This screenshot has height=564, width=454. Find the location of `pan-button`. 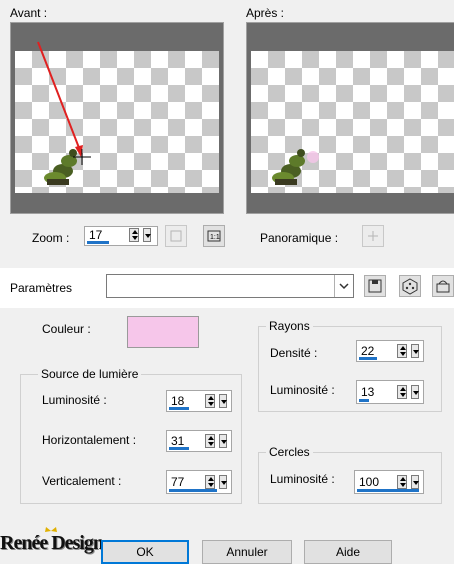

pan-button is located at coordinates (373, 236).